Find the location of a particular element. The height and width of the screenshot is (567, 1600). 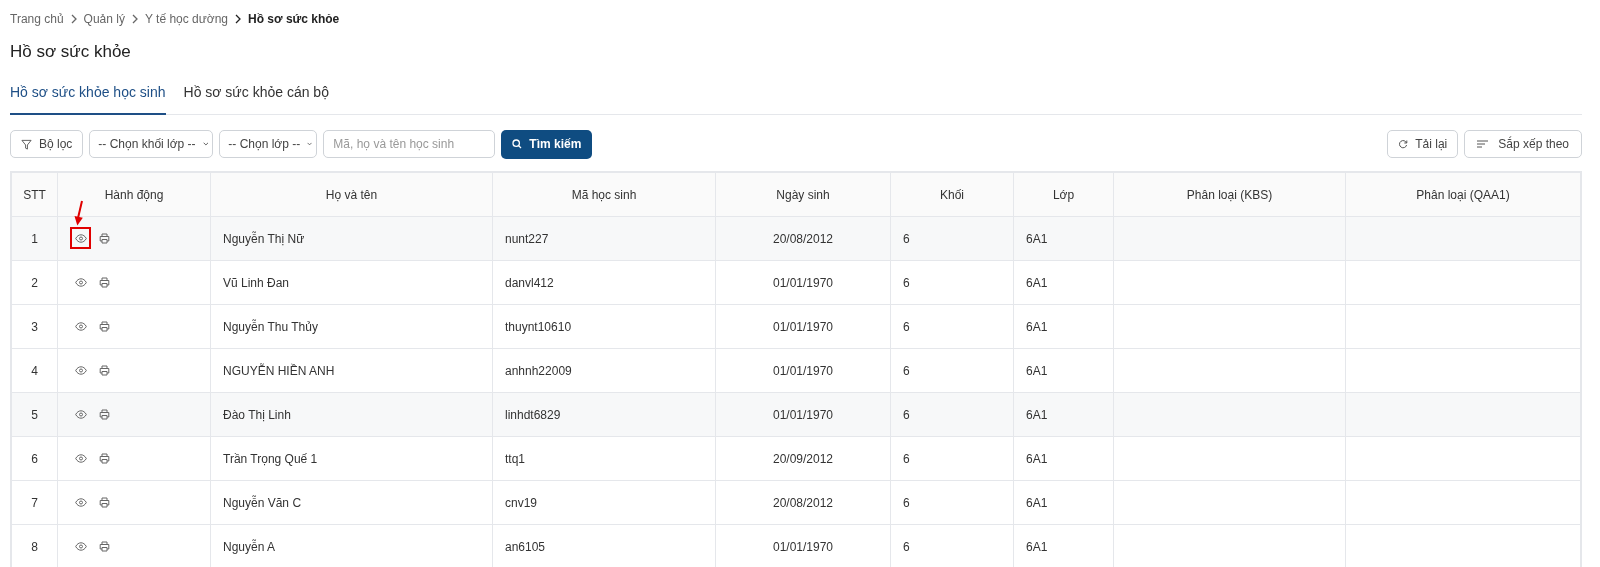

table-cell: ttq1 is located at coordinates (604, 458).